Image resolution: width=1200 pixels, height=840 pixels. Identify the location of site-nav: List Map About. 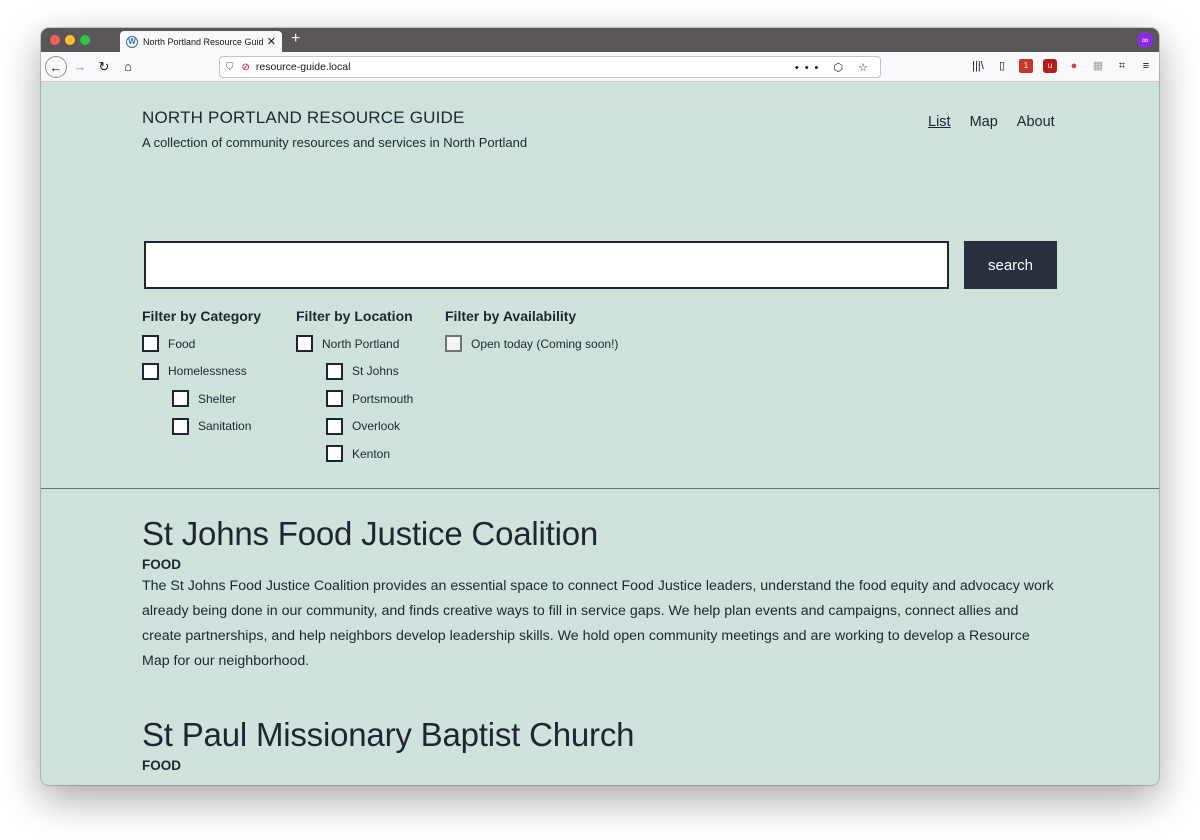
(991, 122).